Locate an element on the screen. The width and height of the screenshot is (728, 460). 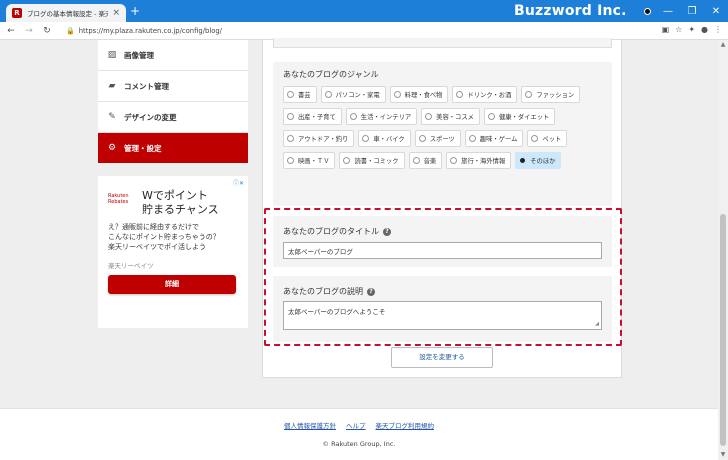
genre-option-label: スポーツ is located at coordinates (442, 139).